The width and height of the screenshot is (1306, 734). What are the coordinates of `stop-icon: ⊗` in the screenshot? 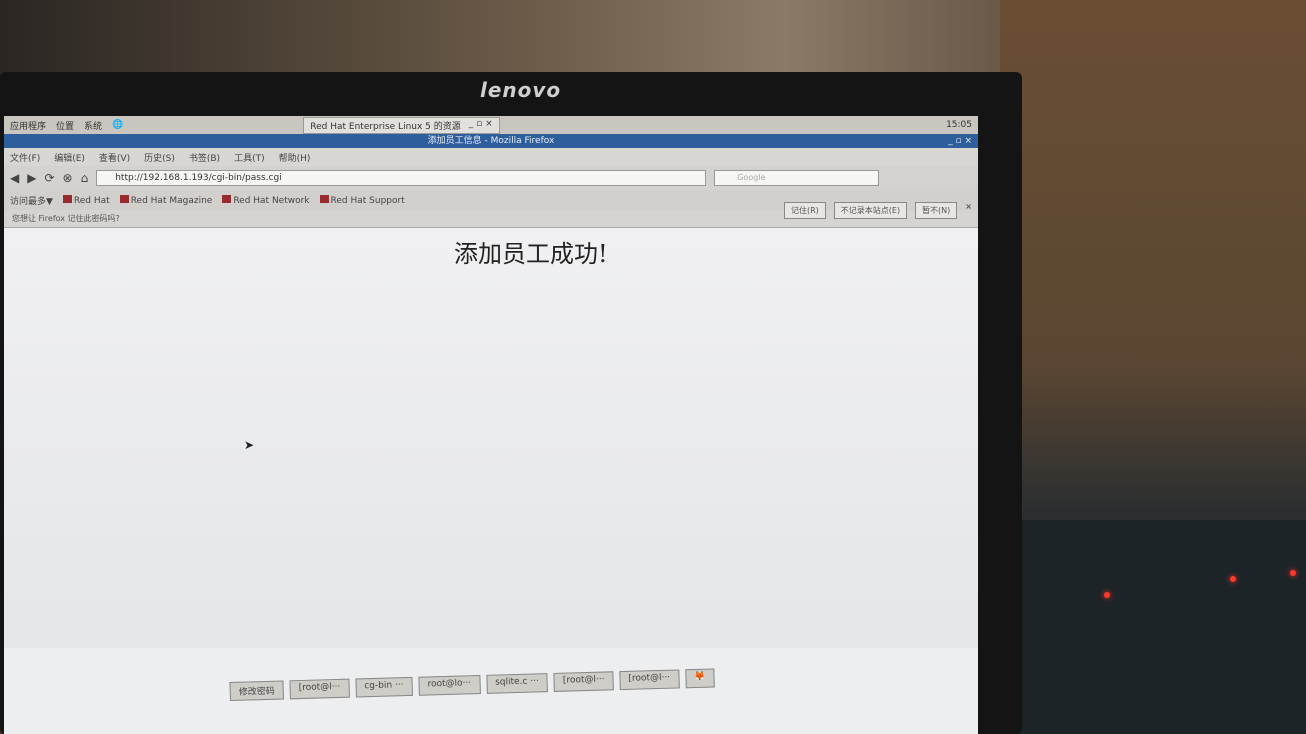 It's located at (68, 178).